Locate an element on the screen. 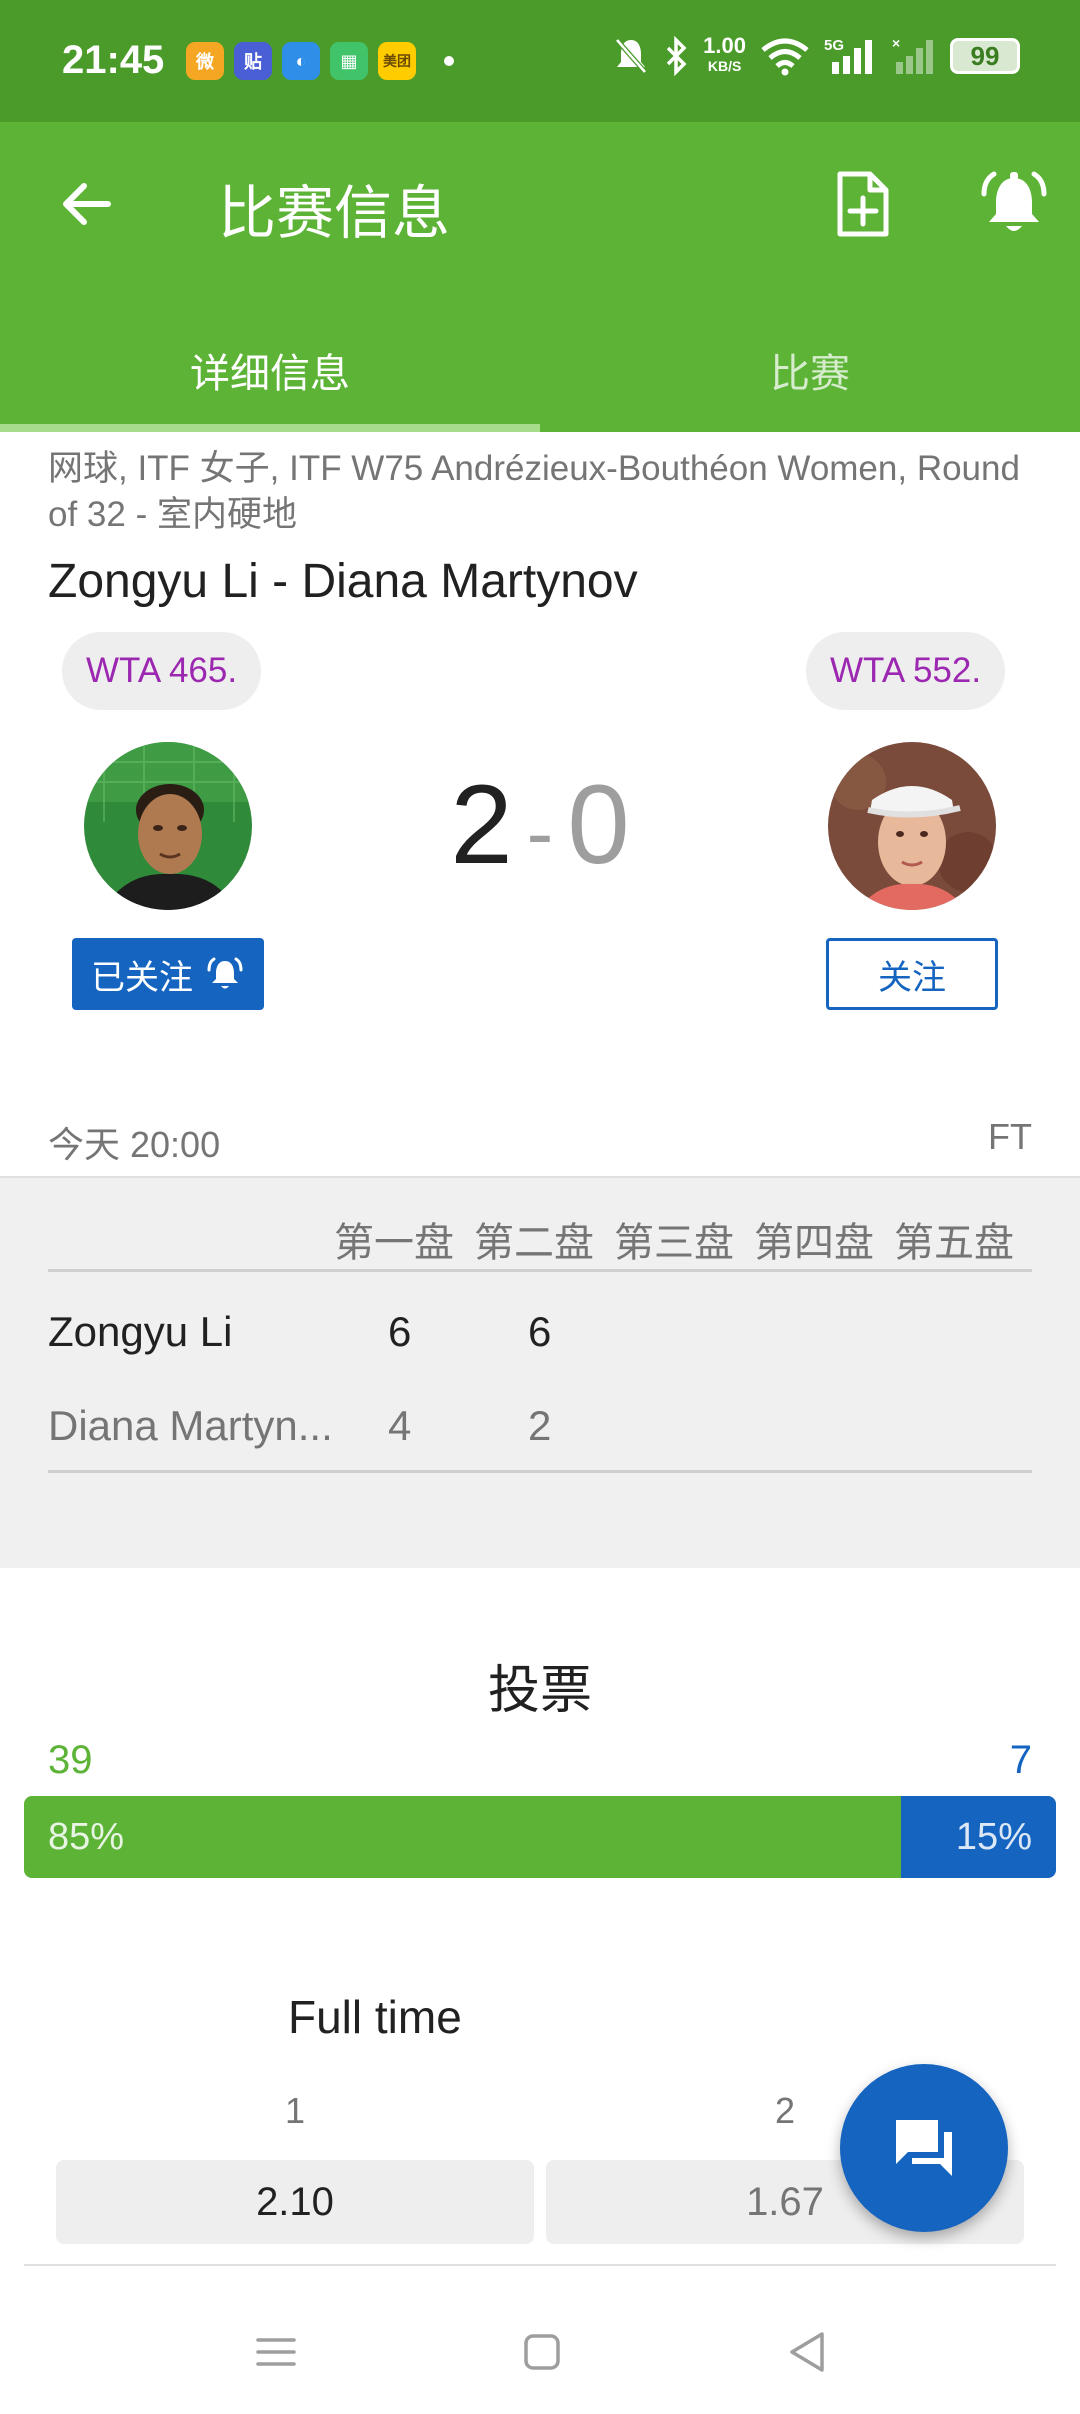  match-start-time: 今天 20:00 is located at coordinates (134, 1144).